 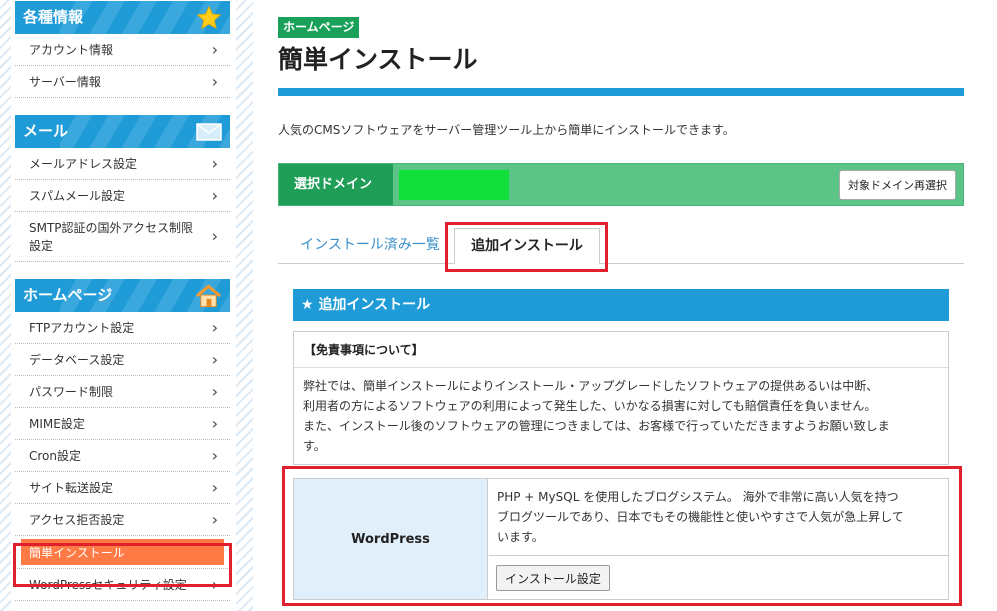 What do you see at coordinates (506, 130) in the screenshot?
I see `page-description: 人気のCMSソフトウェアをサーバー管理ツール上から簡単にインストールできます。` at bounding box center [506, 130].